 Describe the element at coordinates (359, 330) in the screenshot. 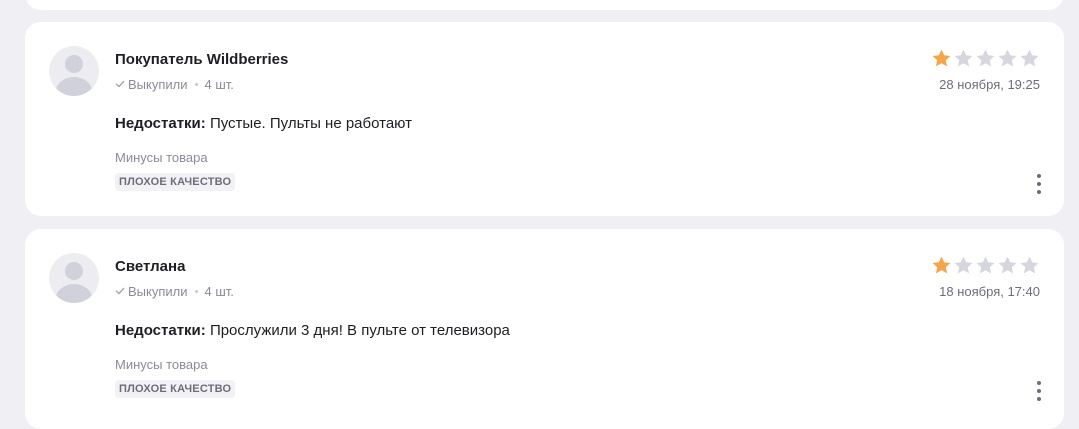

I see `cons-text: Прослужили 3 дня! В пульте от телевизора` at that location.